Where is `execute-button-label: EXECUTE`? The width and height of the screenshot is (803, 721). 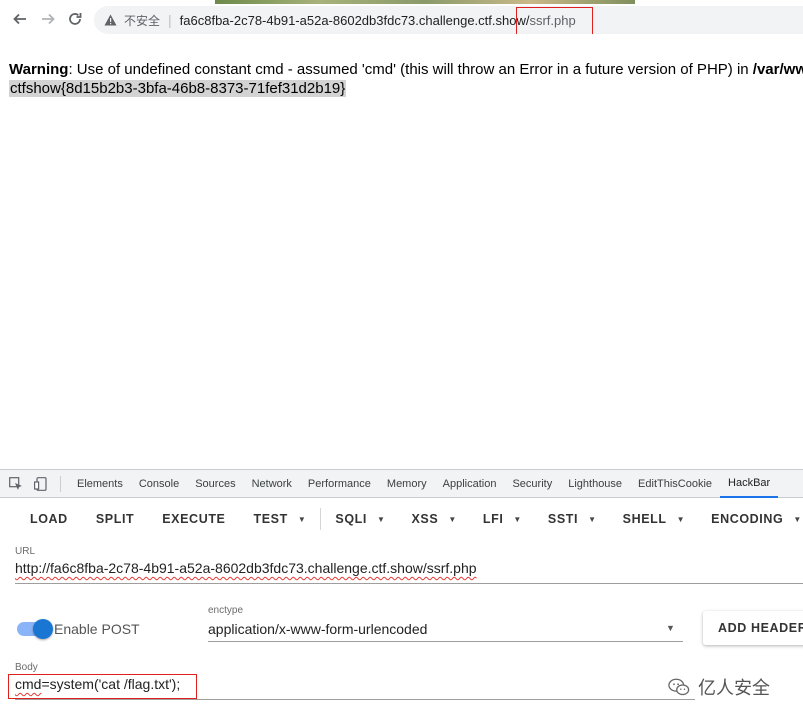
execute-button-label: EXECUTE is located at coordinates (194, 519).